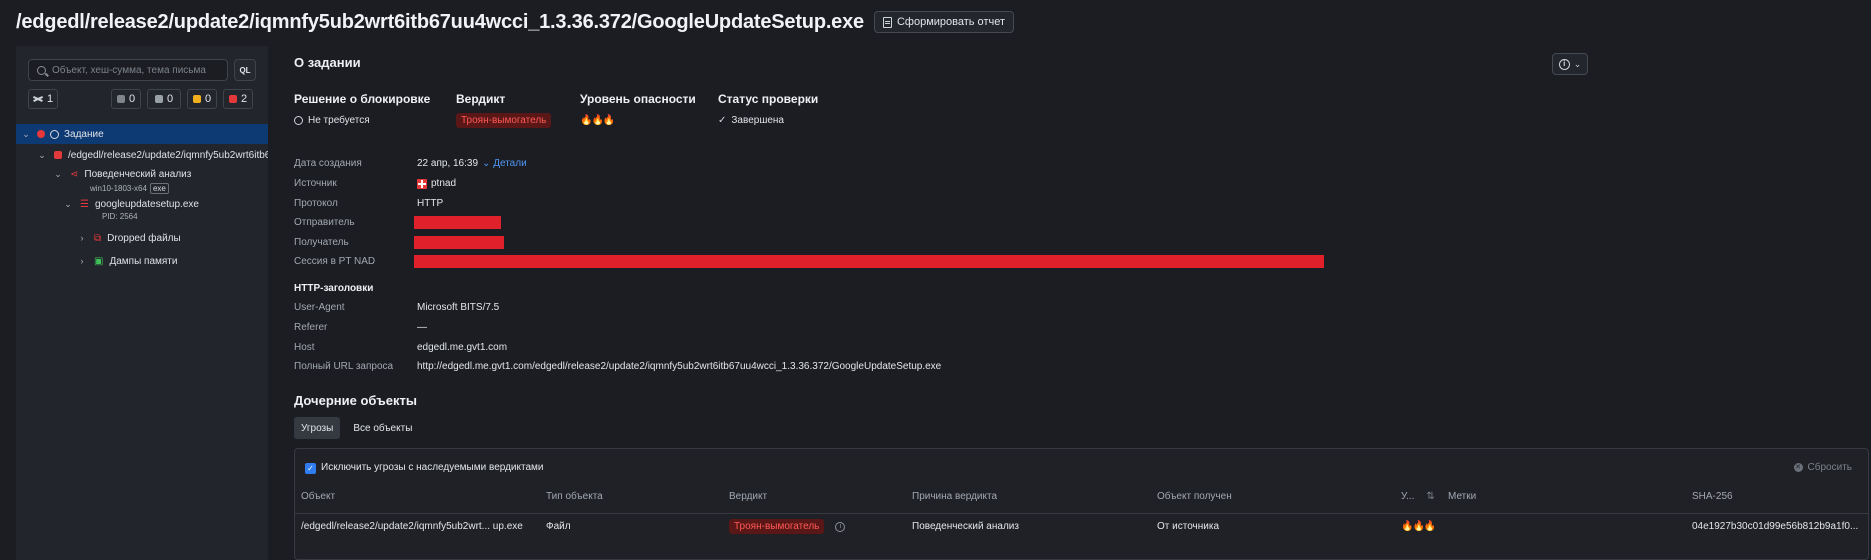  I want to click on column-header-type: Тип объекта, so click(574, 496).